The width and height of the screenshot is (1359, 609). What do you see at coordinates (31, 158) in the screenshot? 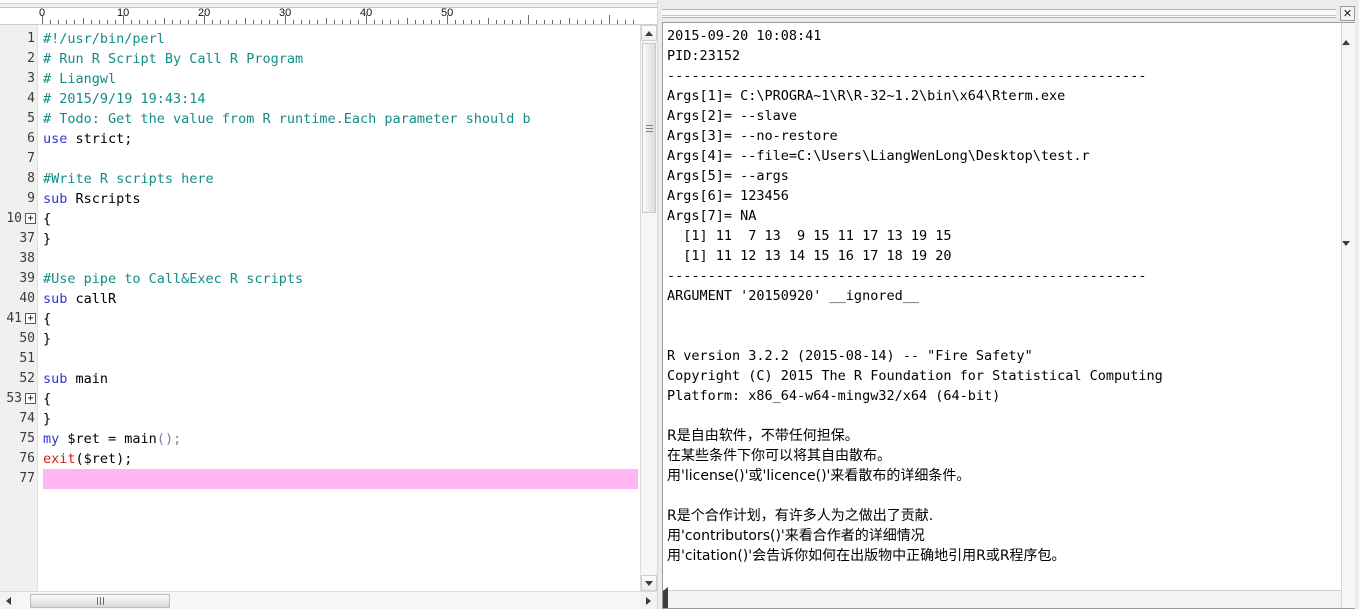
I see `line-number: 7` at bounding box center [31, 158].